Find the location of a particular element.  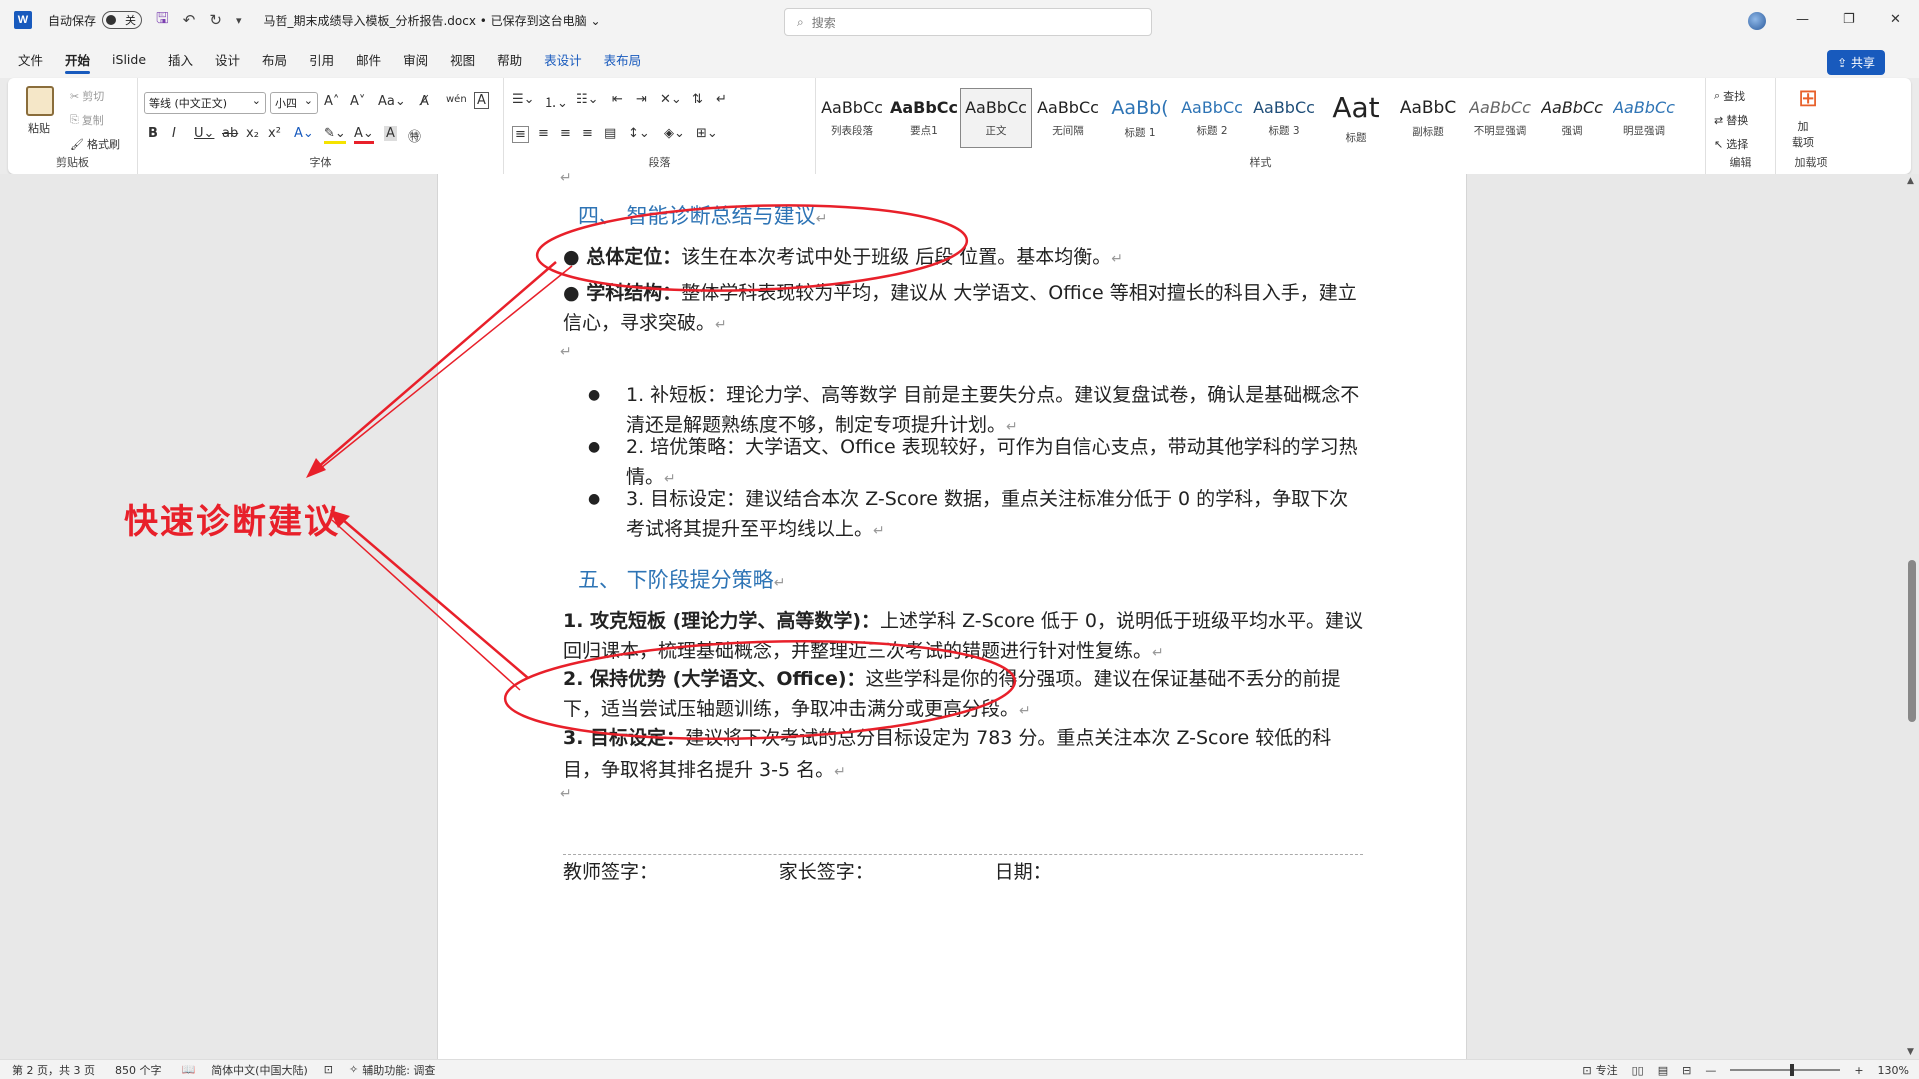

language-status: 简体中文(中国大陆) is located at coordinates (259, 1070).